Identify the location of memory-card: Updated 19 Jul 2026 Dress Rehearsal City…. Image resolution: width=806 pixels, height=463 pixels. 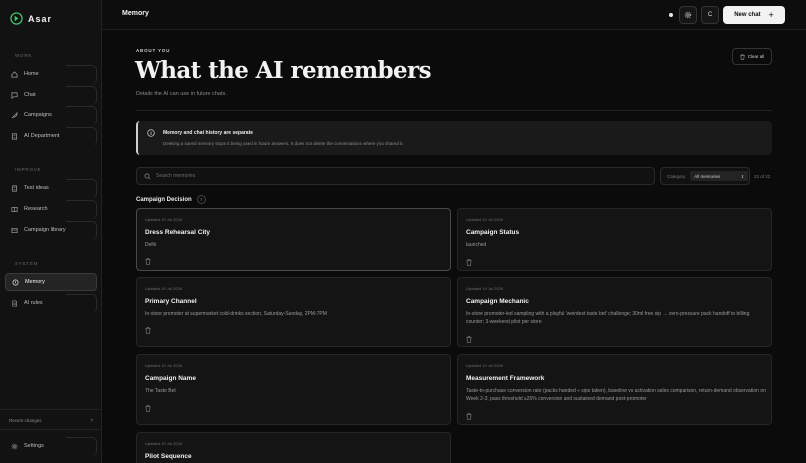
(293, 239).